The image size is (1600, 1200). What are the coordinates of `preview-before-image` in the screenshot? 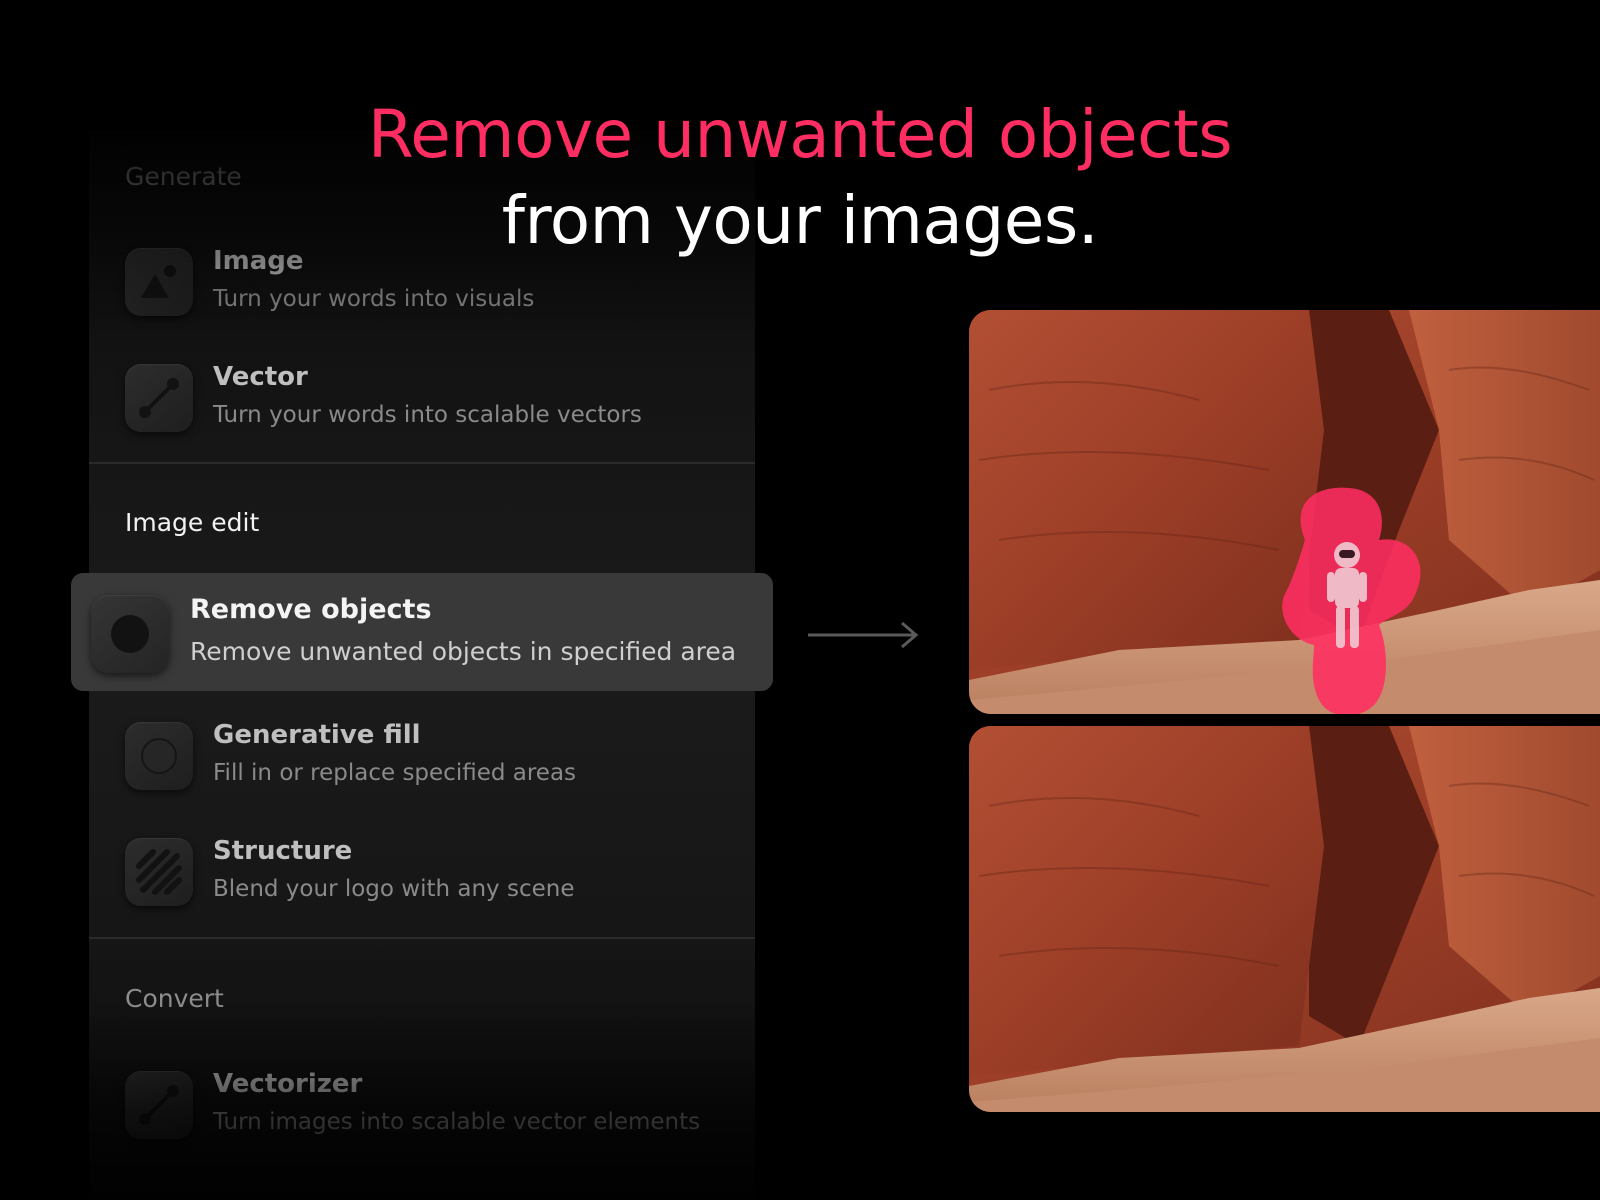 It's located at (1284, 512).